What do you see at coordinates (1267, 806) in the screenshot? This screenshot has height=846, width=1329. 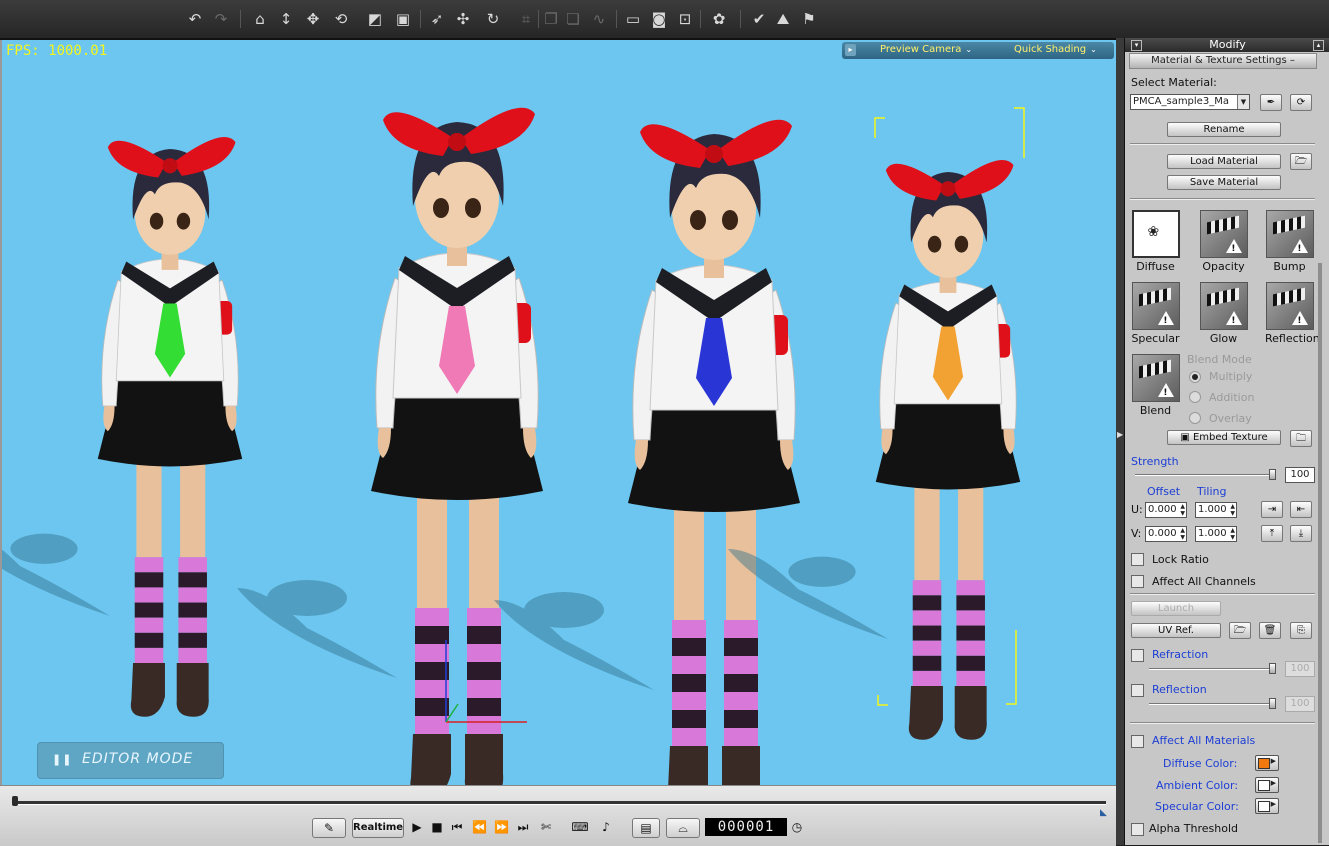 I see `specular-color-button: ▶` at bounding box center [1267, 806].